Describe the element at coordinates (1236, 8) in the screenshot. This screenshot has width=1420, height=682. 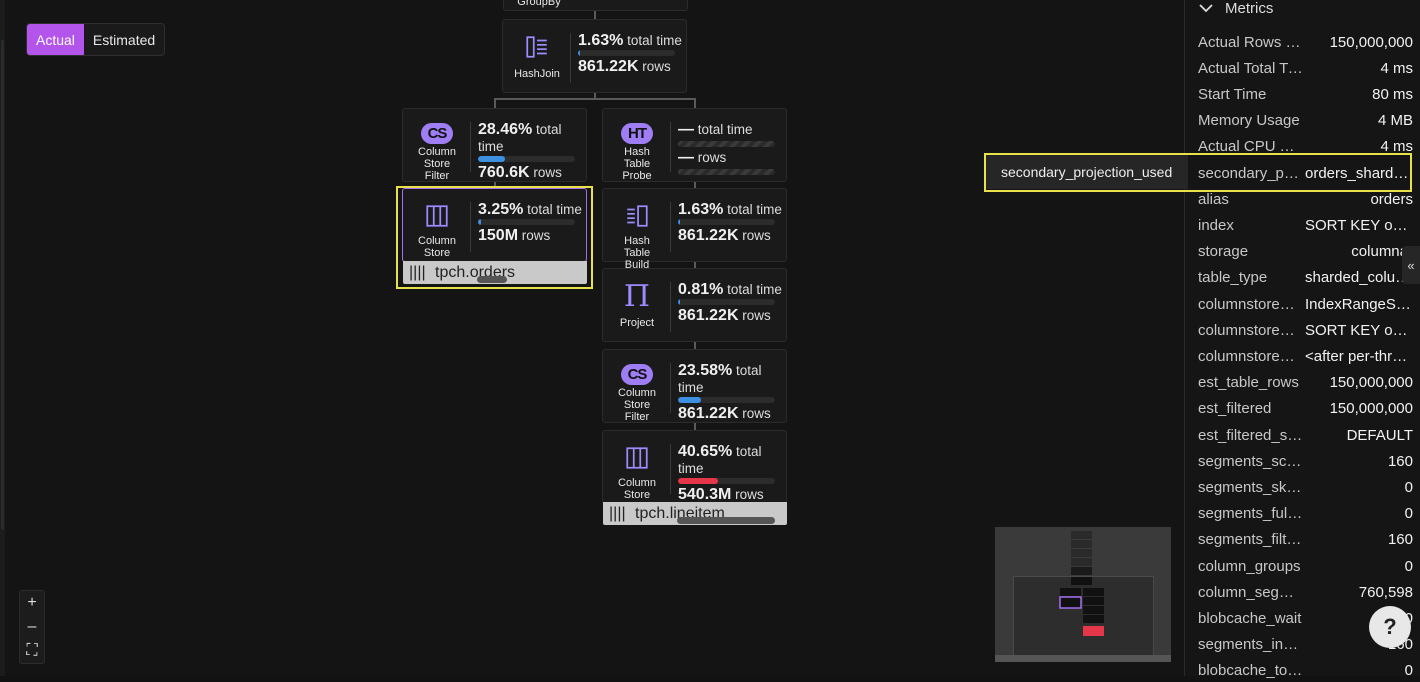
I see `metrics-header: Metrics` at that location.